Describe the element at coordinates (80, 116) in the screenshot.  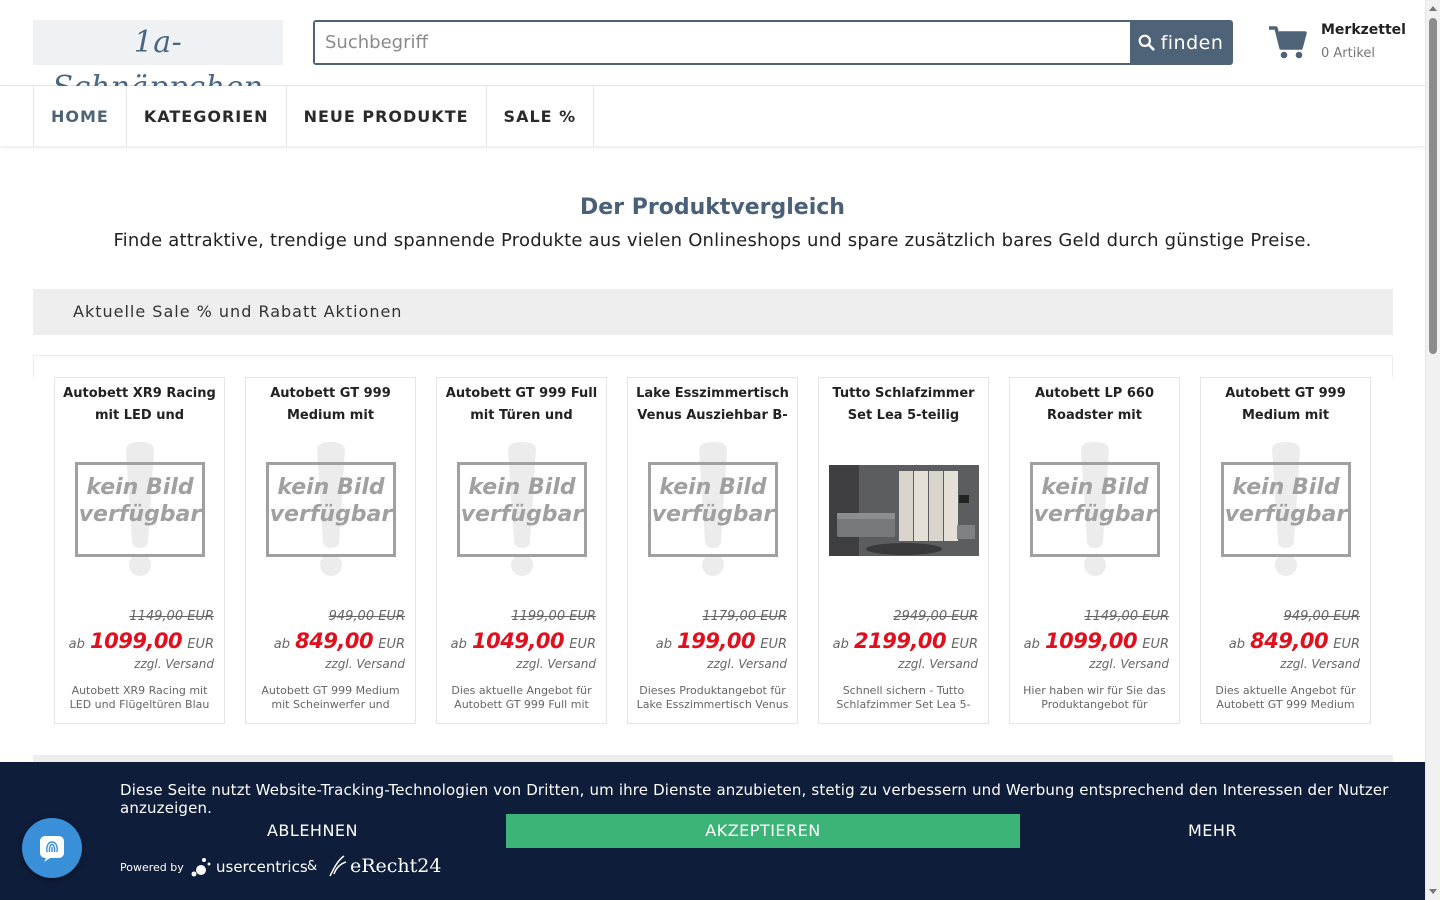
I see `nav-item-home: HOME` at that location.